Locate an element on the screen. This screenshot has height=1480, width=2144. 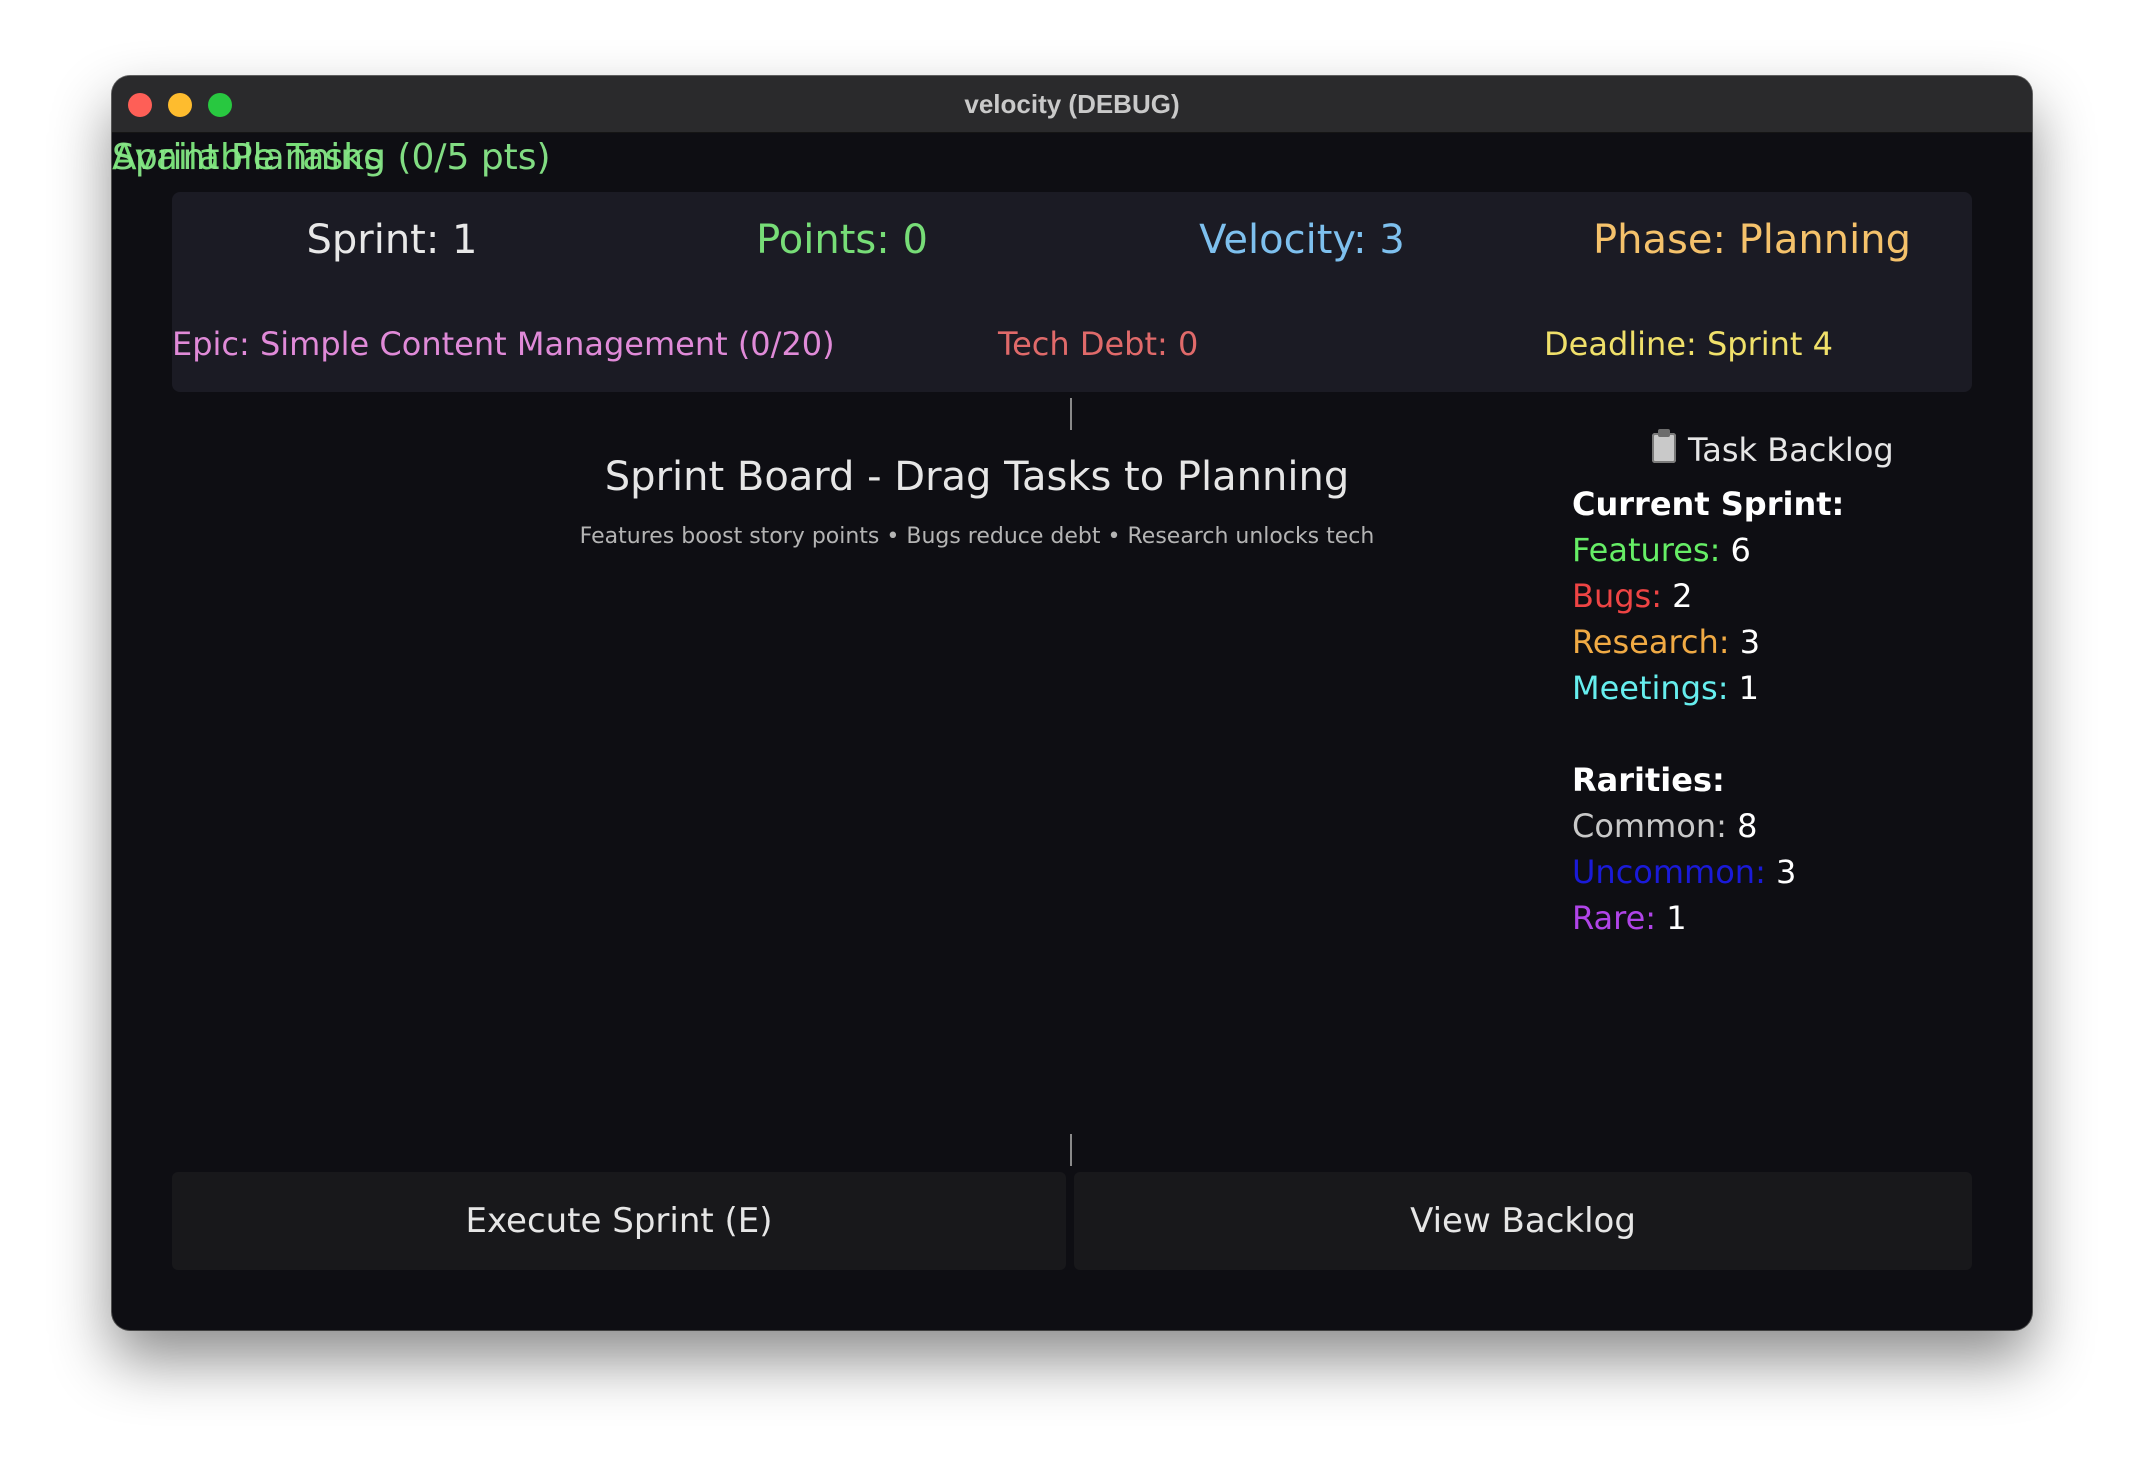
category-features: Features: 6 is located at coordinates (1661, 550).